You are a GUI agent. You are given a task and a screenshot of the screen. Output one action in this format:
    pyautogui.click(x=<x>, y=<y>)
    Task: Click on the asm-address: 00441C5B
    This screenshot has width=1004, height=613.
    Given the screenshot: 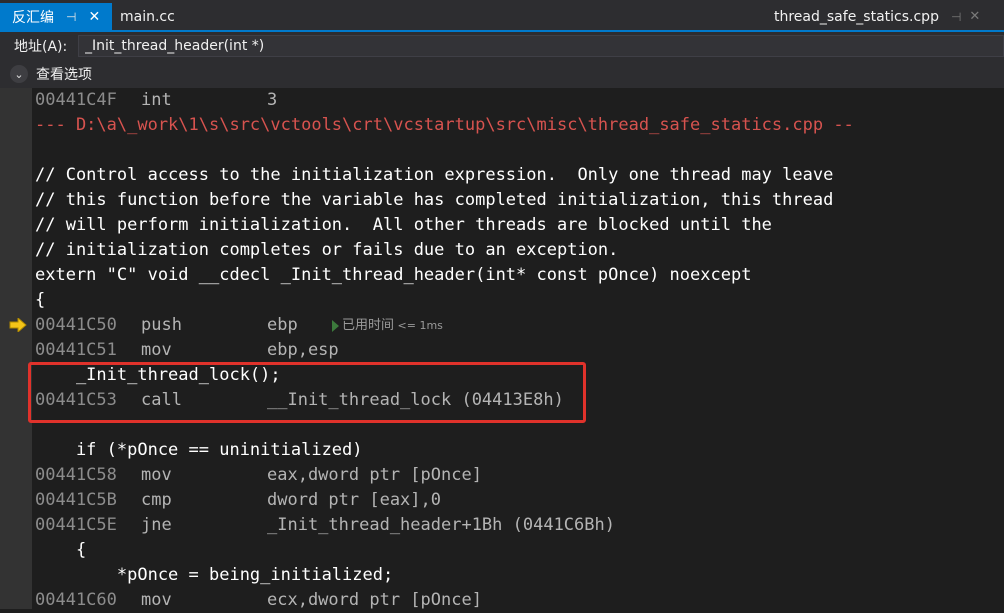 What is the action you would take?
    pyautogui.click(x=76, y=500)
    